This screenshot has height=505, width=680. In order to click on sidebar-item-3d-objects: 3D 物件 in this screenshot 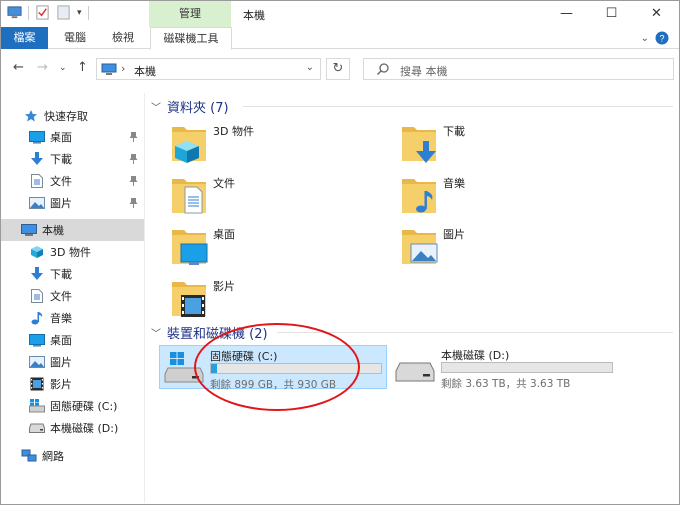, I will do `click(72, 252)`.